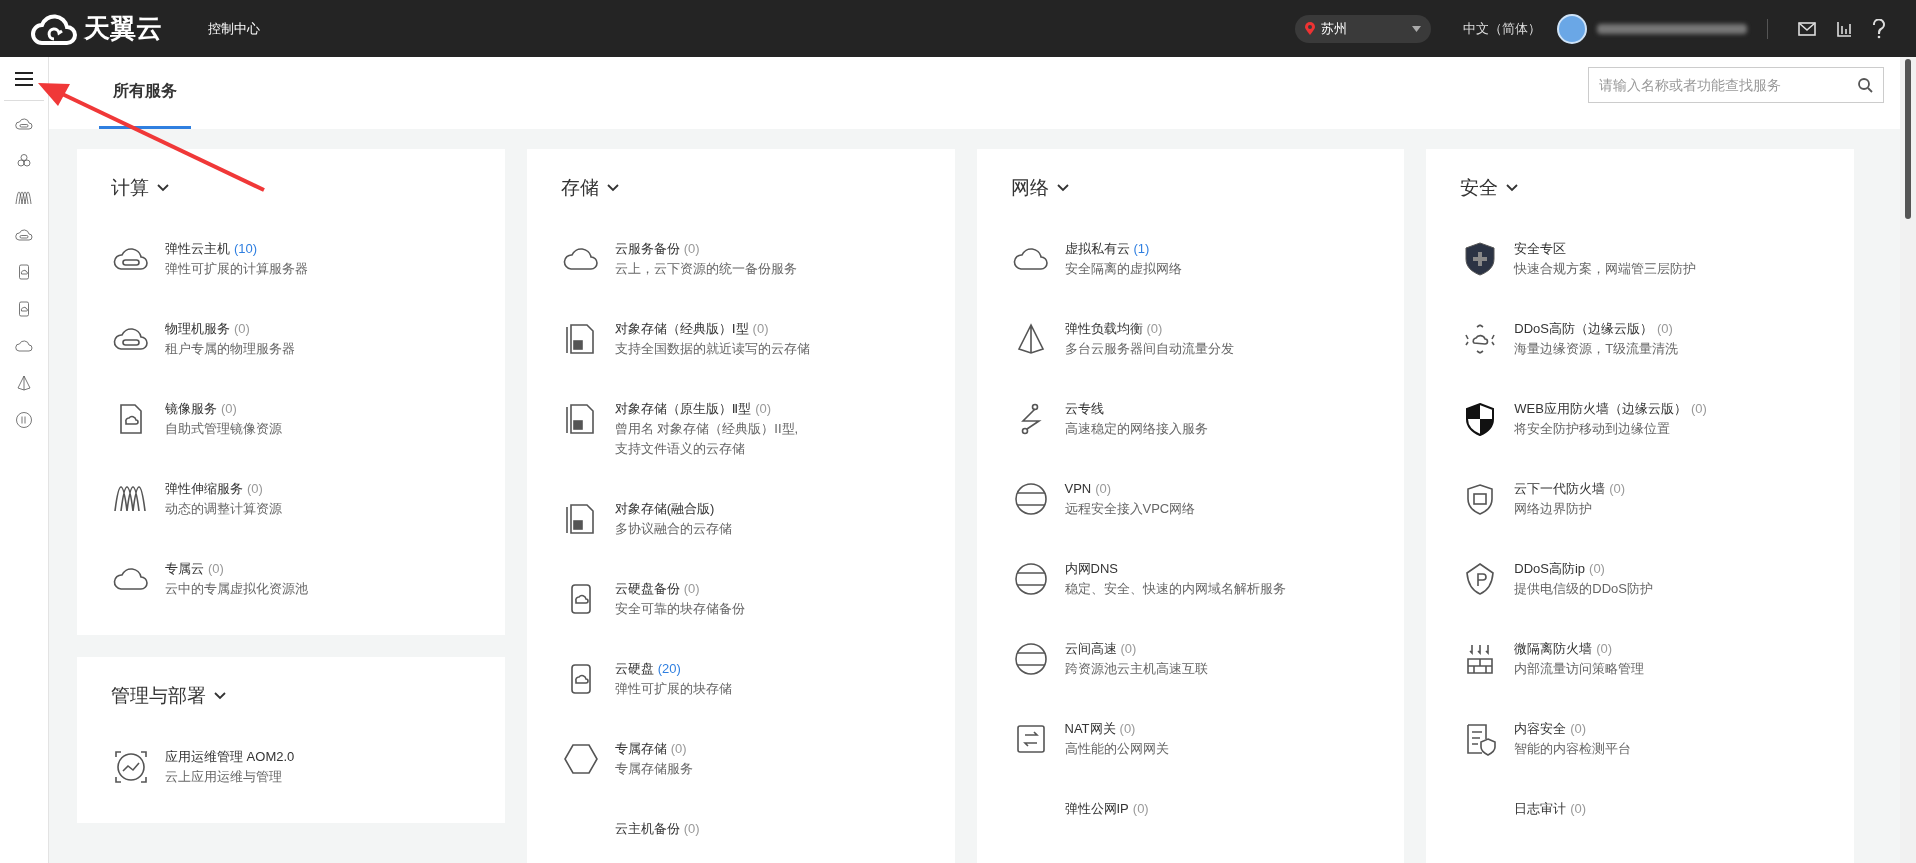  Describe the element at coordinates (123, 28) in the screenshot. I see `brand-name: 天翼云` at that location.